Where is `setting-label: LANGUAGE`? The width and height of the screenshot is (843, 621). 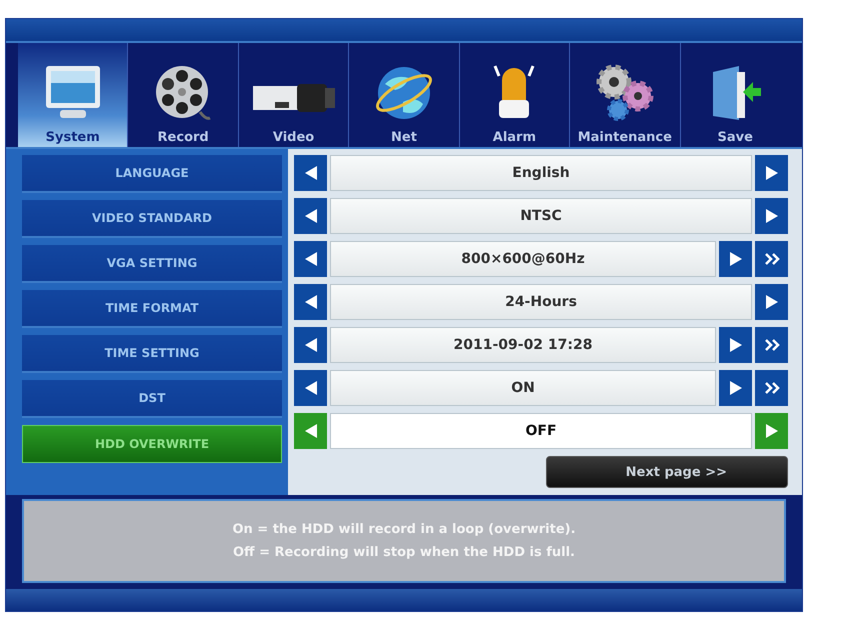 setting-label: LANGUAGE is located at coordinates (152, 174).